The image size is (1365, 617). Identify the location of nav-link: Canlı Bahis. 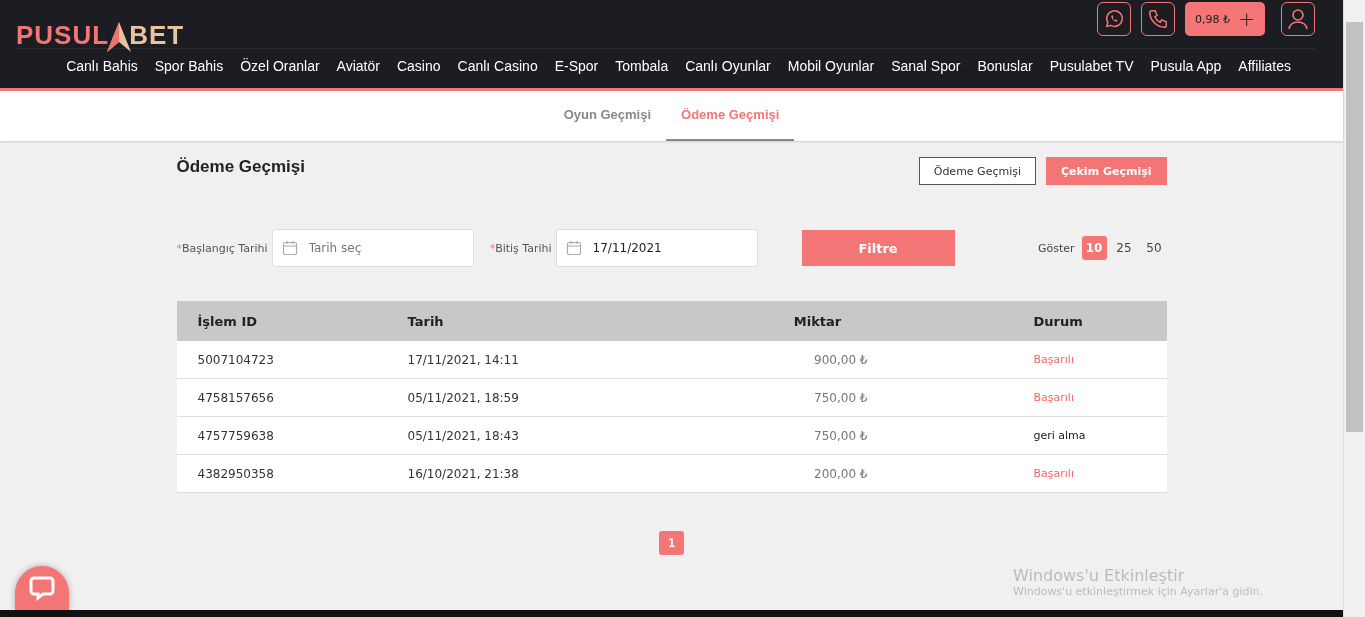
(102, 66).